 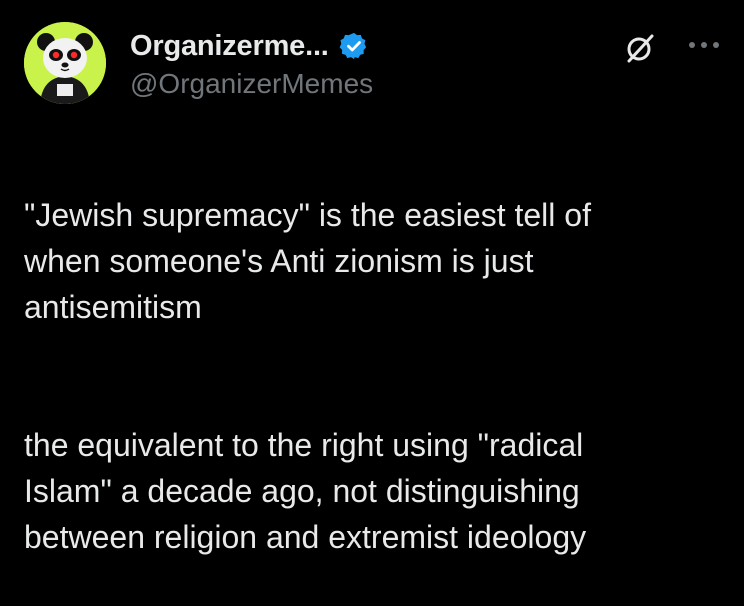 I want to click on grok-button, so click(x=640, y=48).